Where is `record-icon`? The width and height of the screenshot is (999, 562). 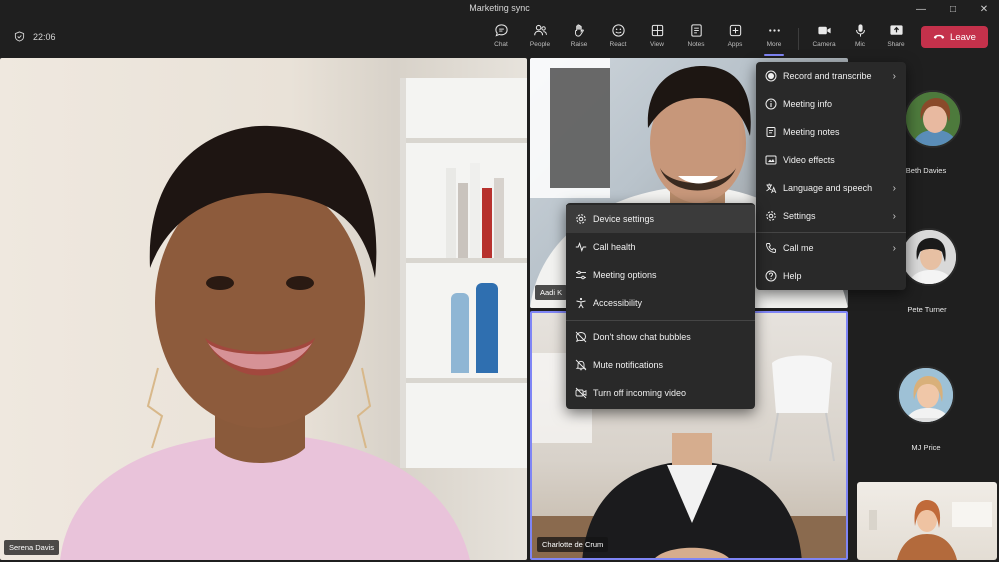 record-icon is located at coordinates (771, 76).